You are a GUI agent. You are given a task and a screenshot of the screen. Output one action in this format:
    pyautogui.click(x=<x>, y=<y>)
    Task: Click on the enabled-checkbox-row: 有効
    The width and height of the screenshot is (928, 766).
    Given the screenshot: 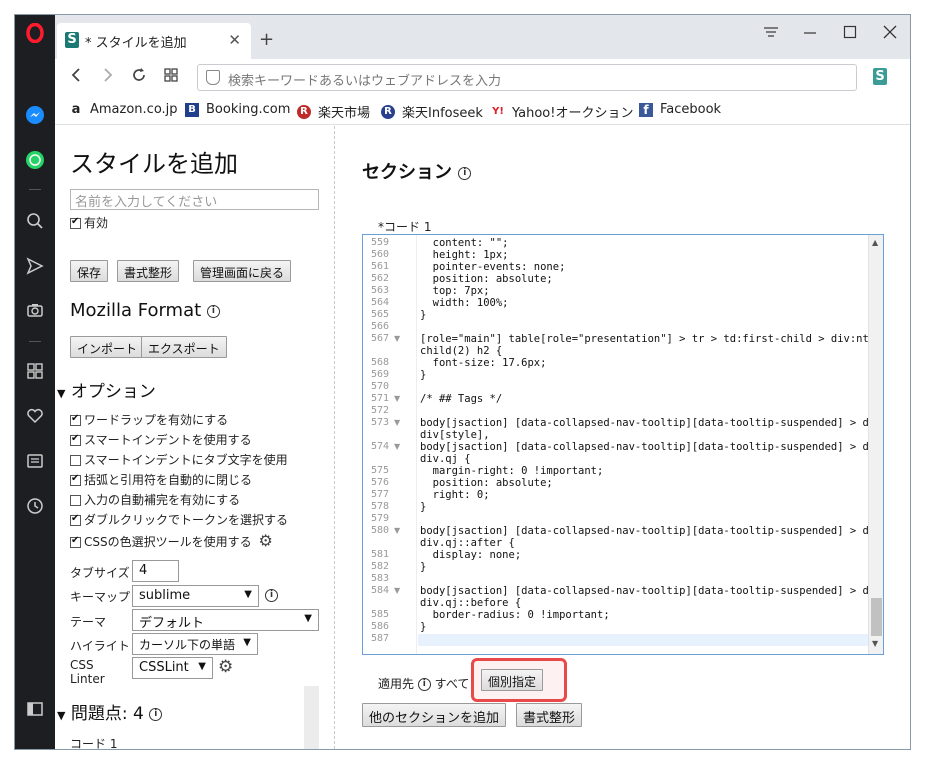 What is the action you would take?
    pyautogui.click(x=89, y=222)
    